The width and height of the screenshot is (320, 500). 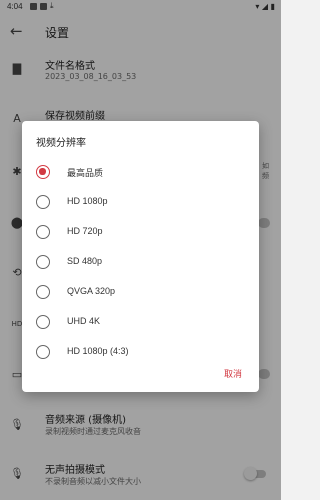 I want to click on option-label: HD 1080p (4:3), so click(x=98, y=351).